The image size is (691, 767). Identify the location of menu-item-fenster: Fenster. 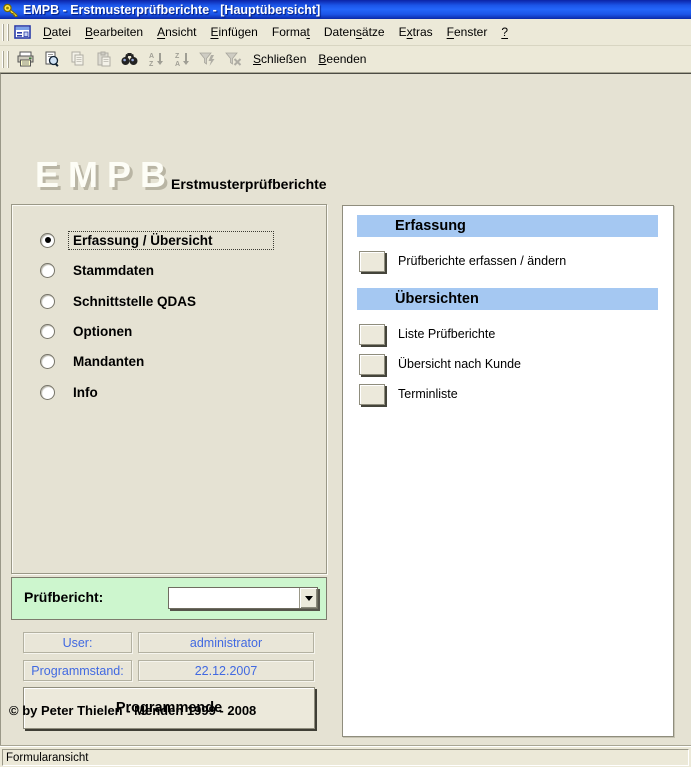
(467, 32).